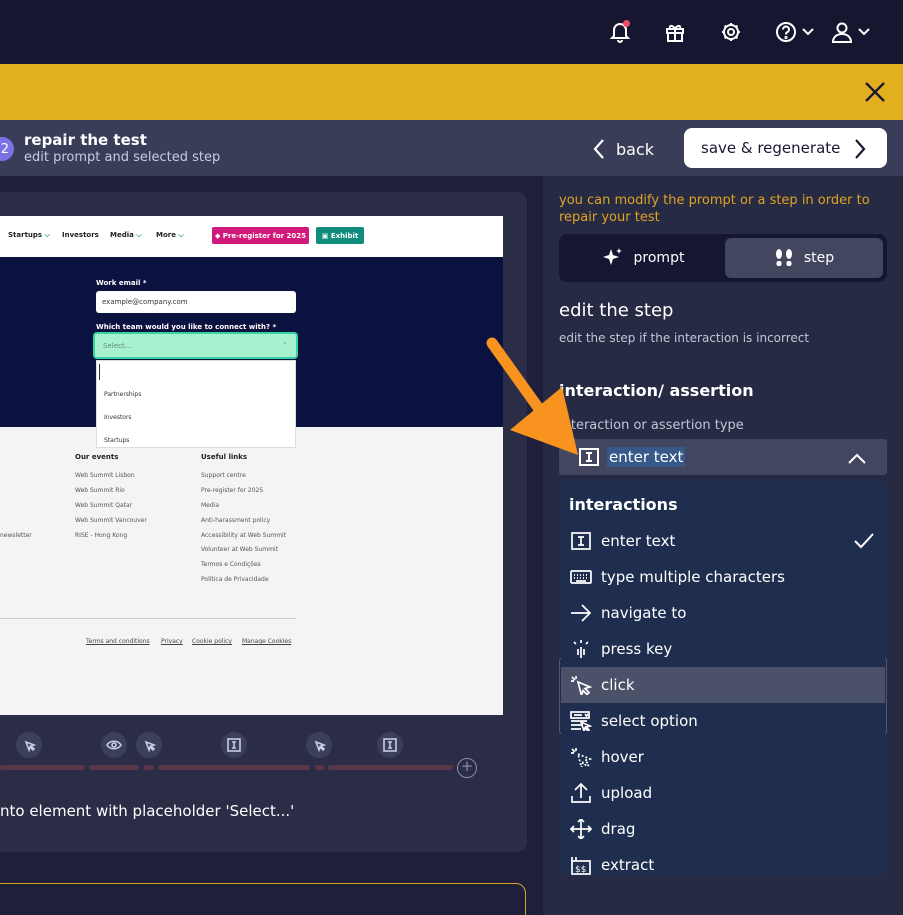 Image resolution: width=903 pixels, height=915 pixels. Describe the element at coordinates (232, 490) in the screenshot. I see `footer-link: Pre-register for 2025` at that location.